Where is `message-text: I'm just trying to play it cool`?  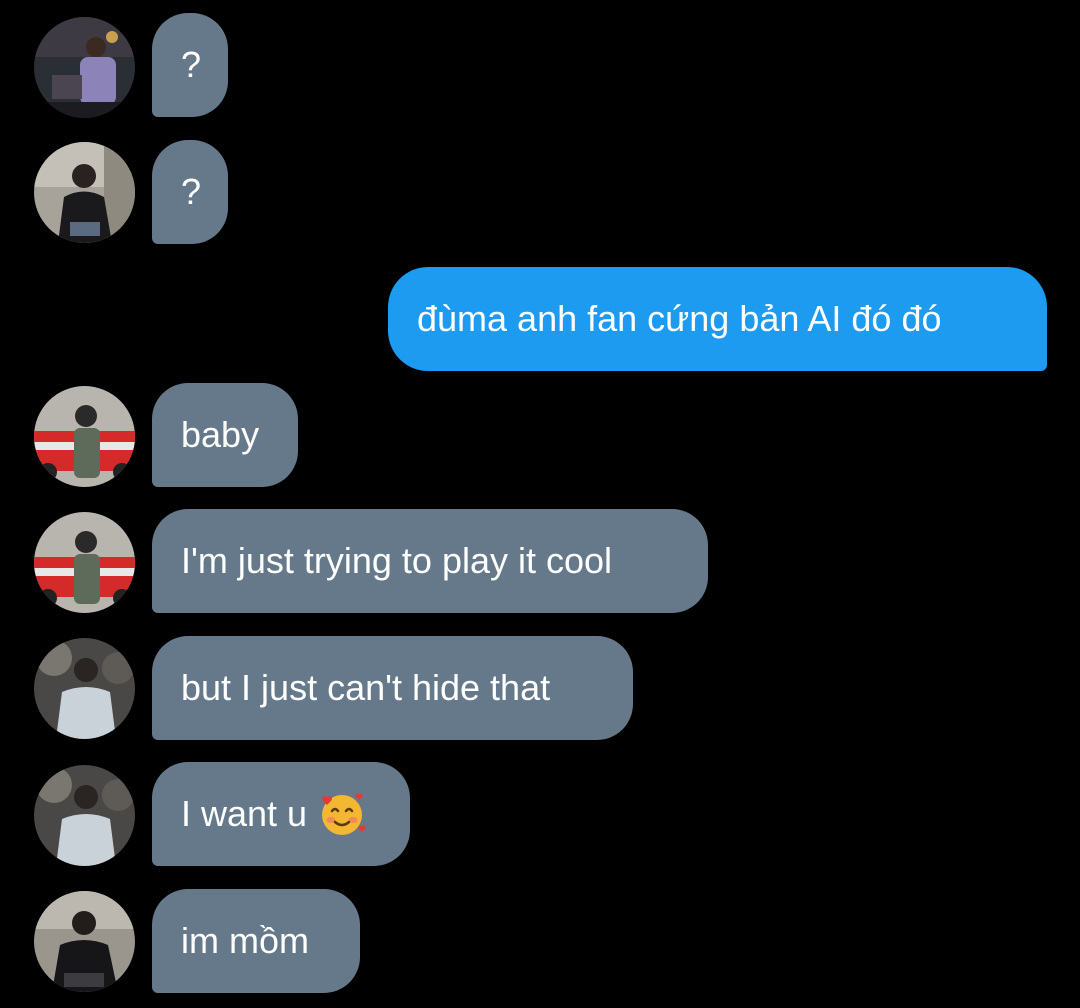
message-text: I'm just trying to play it cool is located at coordinates (397, 560).